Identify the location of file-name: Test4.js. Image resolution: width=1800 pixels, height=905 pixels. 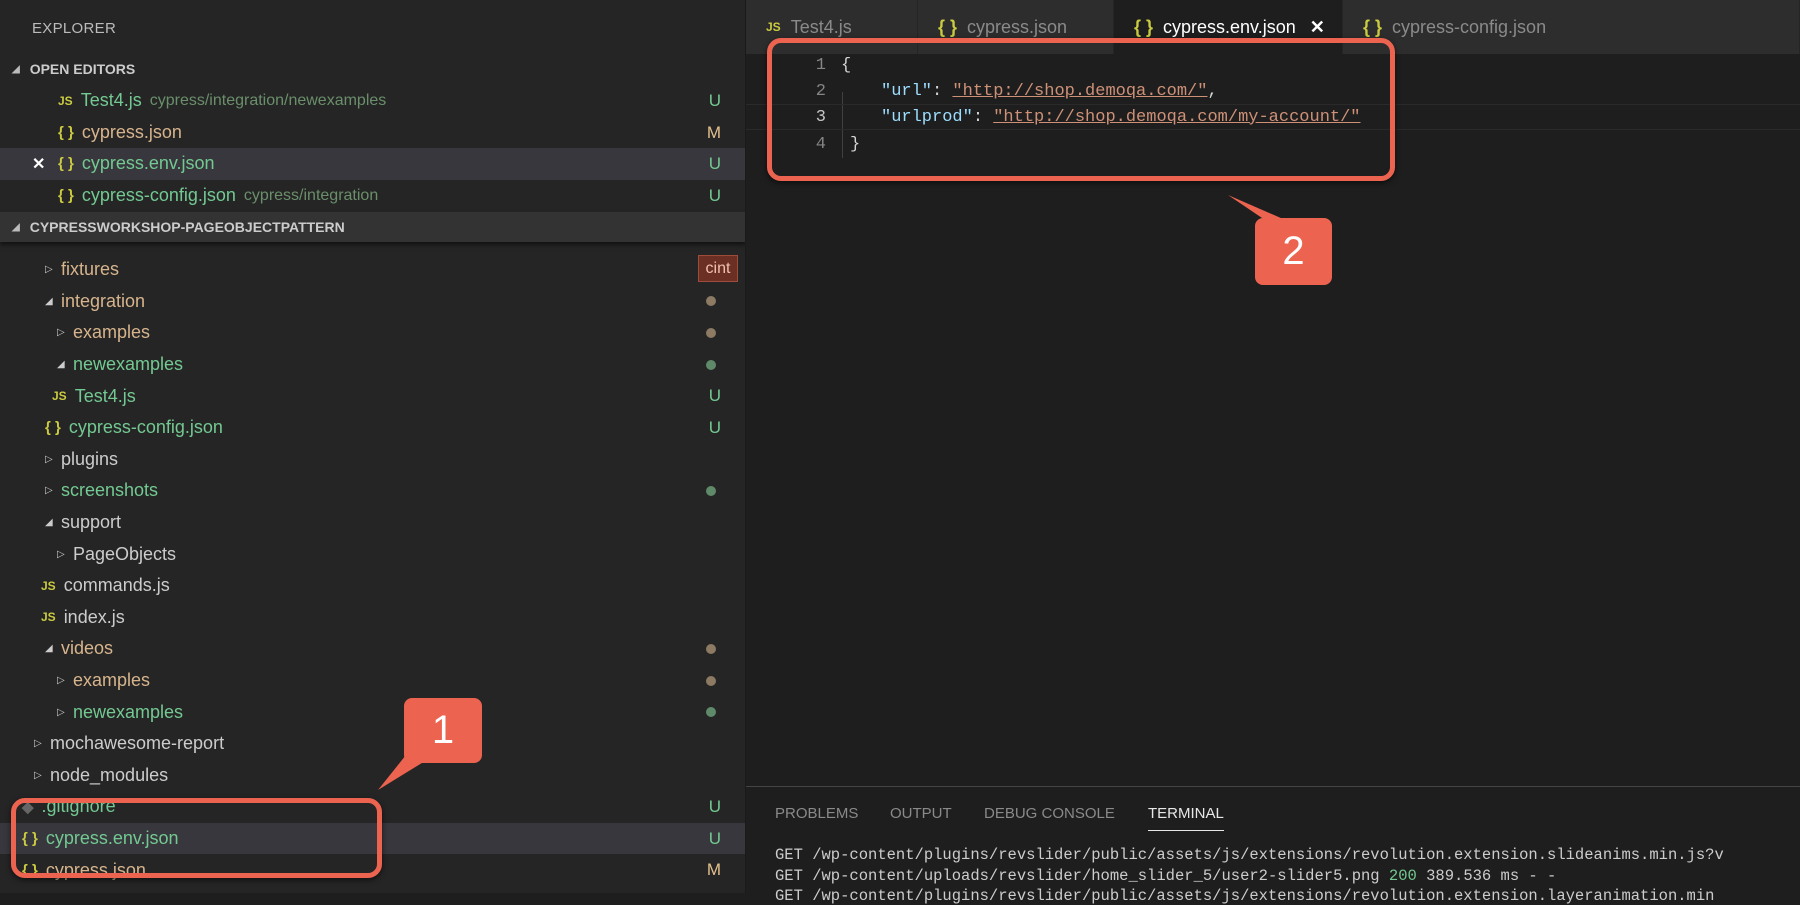
(111, 100).